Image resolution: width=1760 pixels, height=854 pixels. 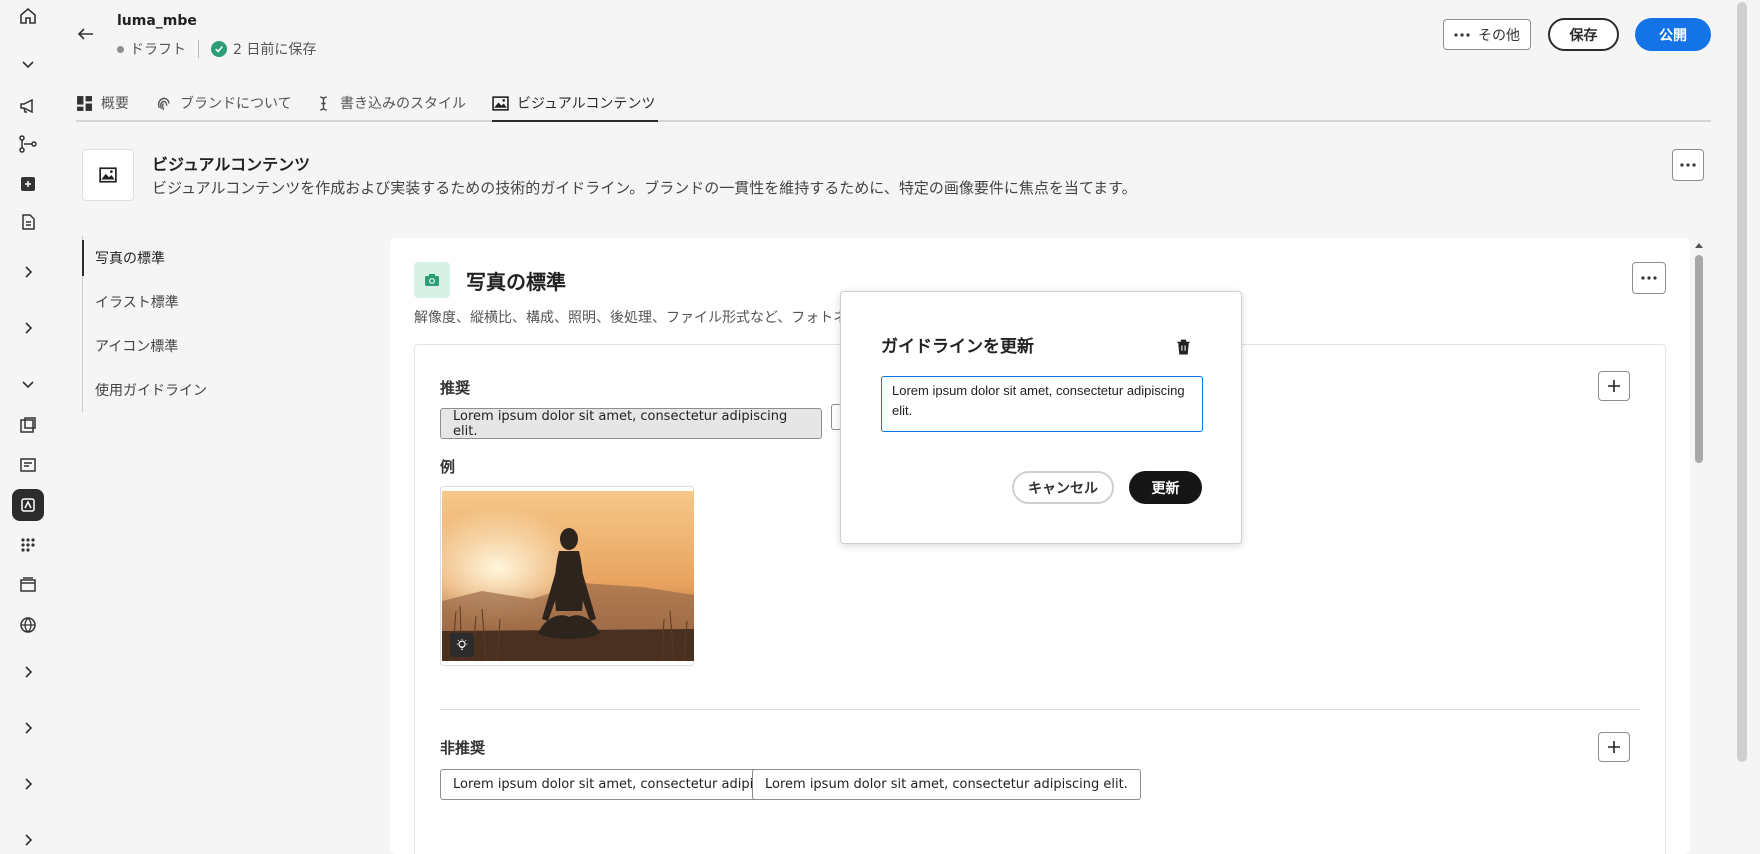 I want to click on panel-description: 解像度、縦横比、構成、照明、後処理、ファイル形式など、フォトネ, so click(x=631, y=318).